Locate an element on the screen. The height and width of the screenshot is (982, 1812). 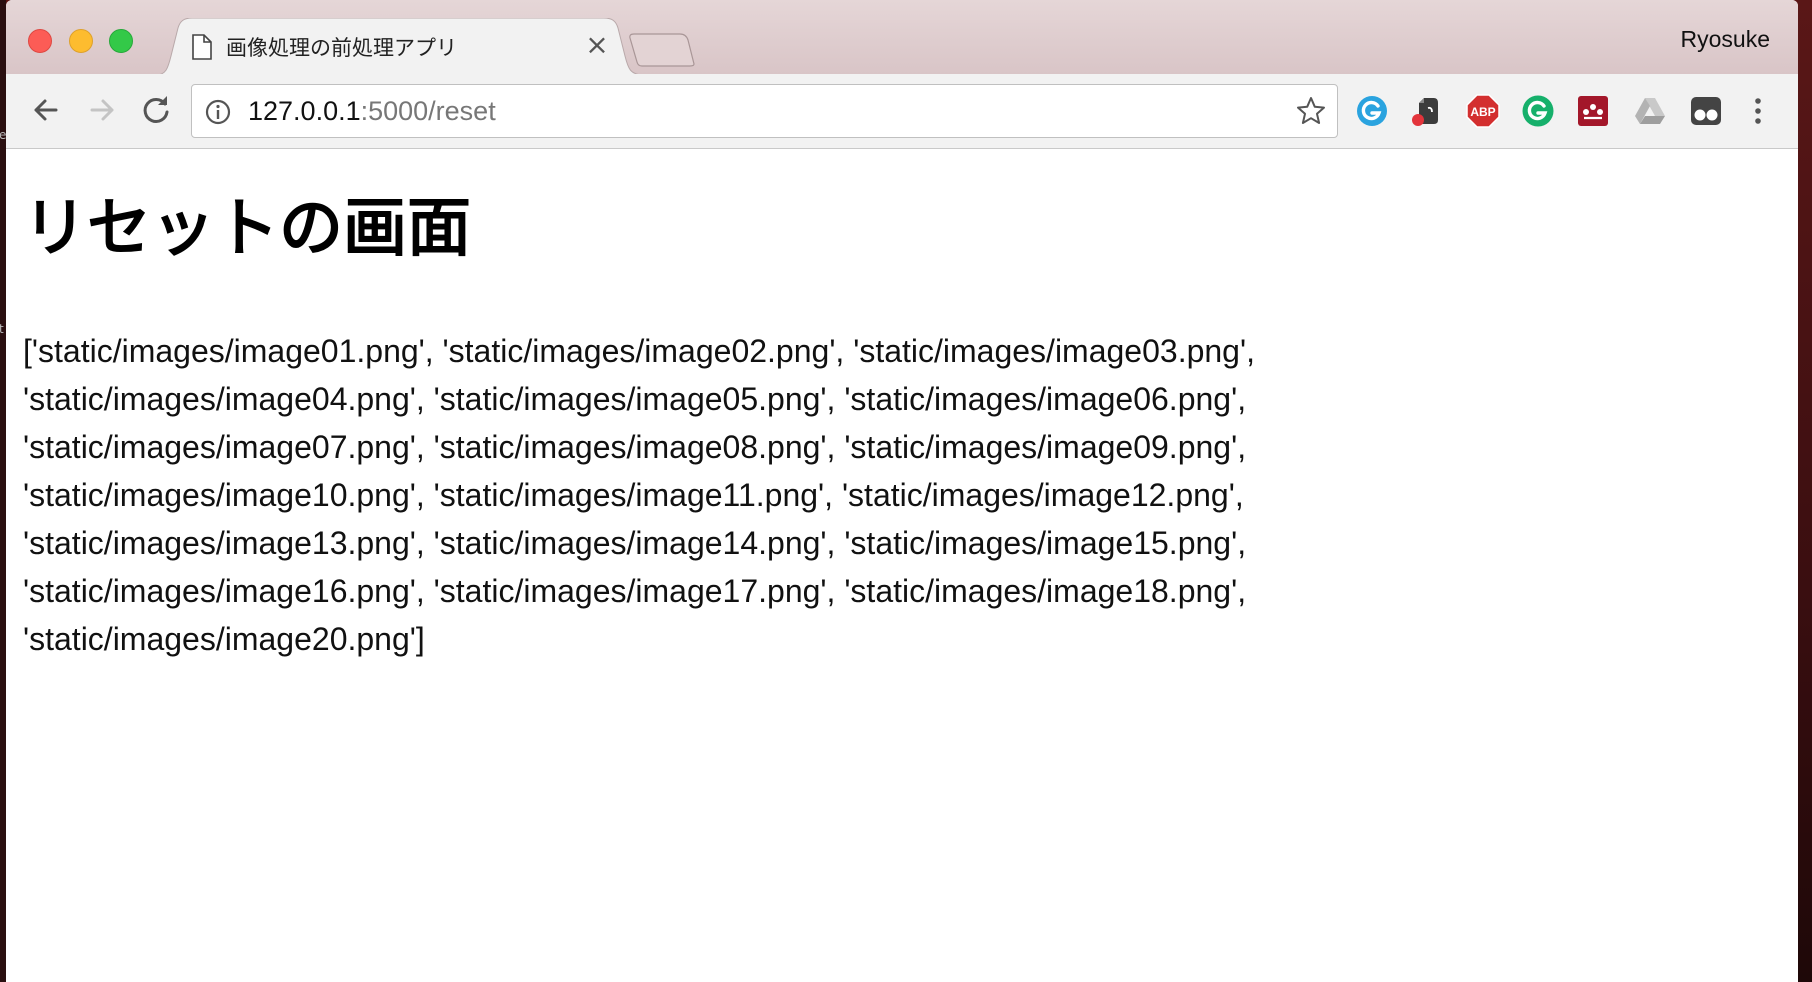
browser-toolbar: 127.0.0.1:5000/reset ABP is located at coordinates (902, 111).